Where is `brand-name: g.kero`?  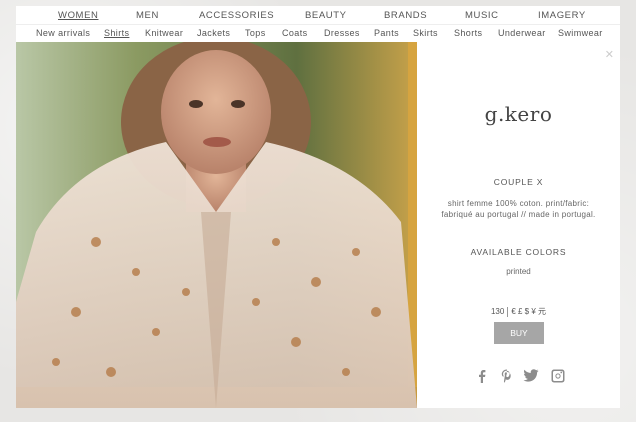 brand-name: g.kero is located at coordinates (518, 114).